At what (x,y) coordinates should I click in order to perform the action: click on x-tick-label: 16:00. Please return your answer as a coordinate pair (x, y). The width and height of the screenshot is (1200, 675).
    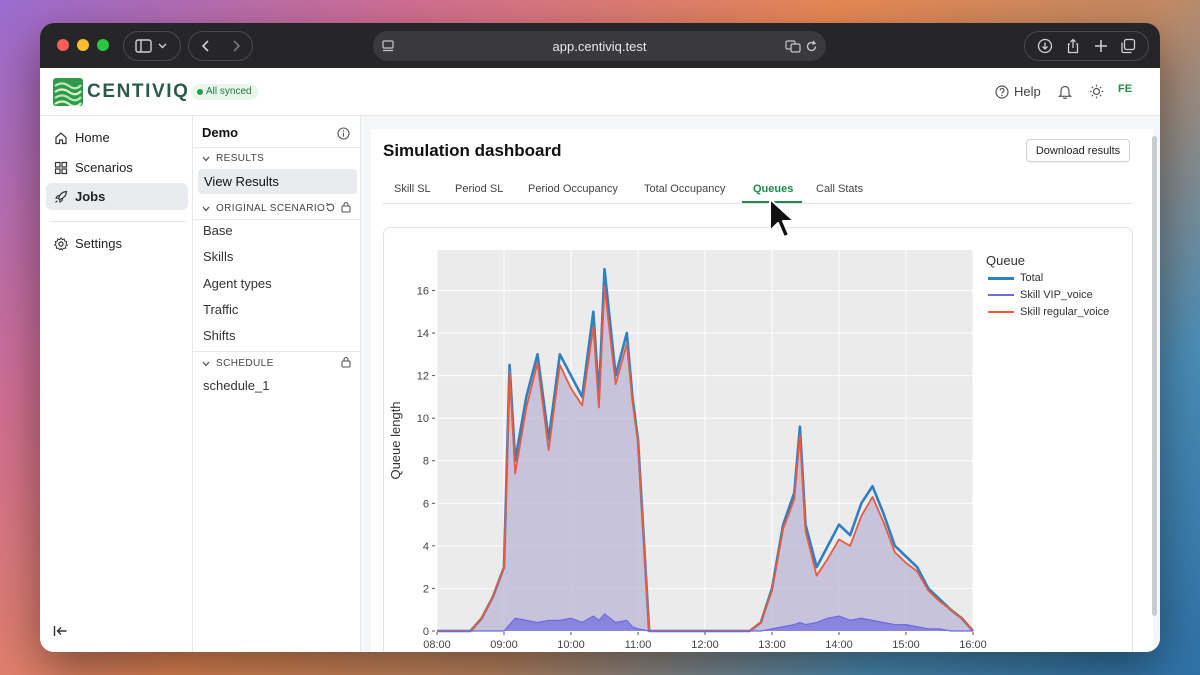
    Looking at the image, I should click on (973, 645).